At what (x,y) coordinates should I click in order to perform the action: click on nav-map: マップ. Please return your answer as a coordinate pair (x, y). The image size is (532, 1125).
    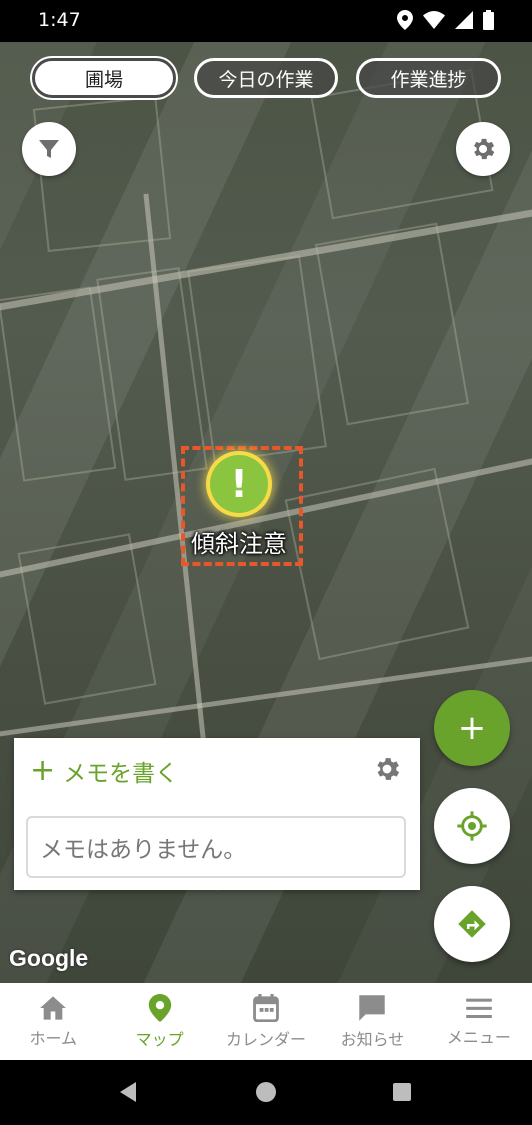
    Looking at the image, I should click on (159, 1021).